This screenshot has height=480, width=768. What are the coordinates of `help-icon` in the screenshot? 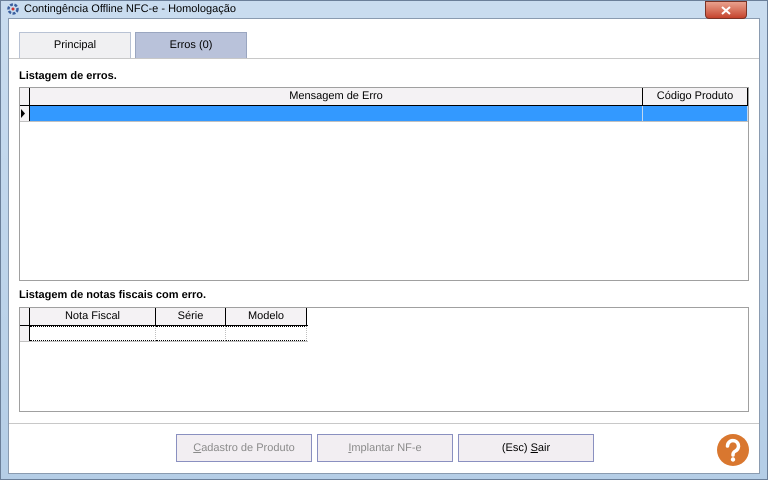 It's located at (733, 450).